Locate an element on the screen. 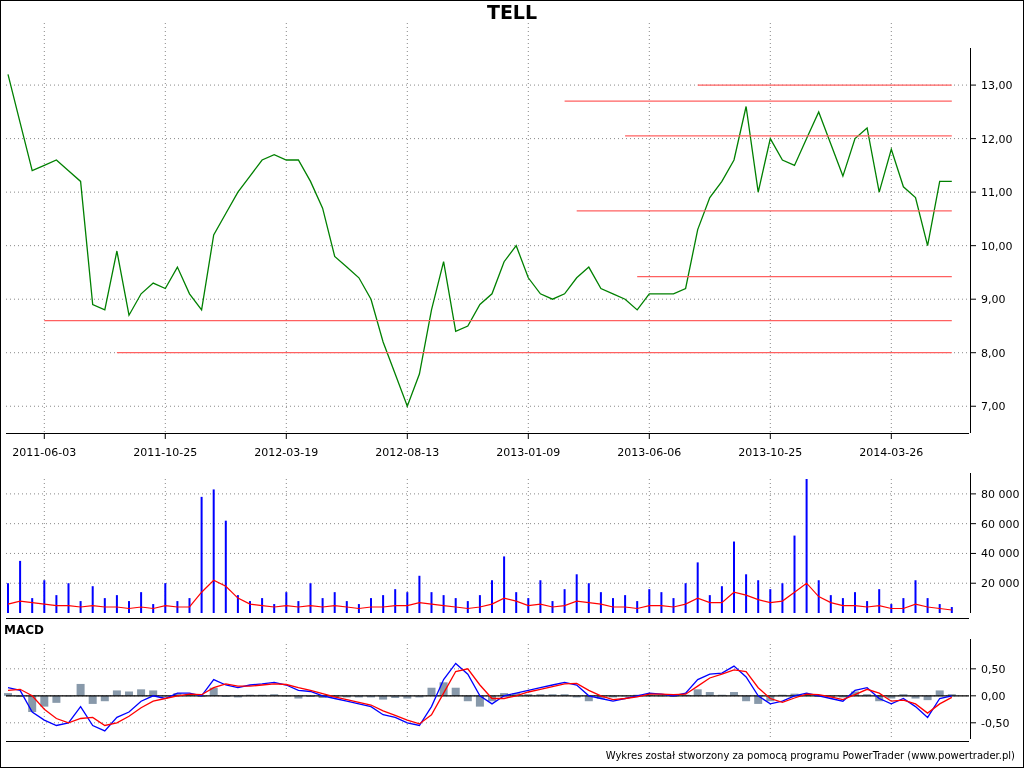 This screenshot has width=1024, height=768. axis-label: 2013-01-09 is located at coordinates (528, 452).